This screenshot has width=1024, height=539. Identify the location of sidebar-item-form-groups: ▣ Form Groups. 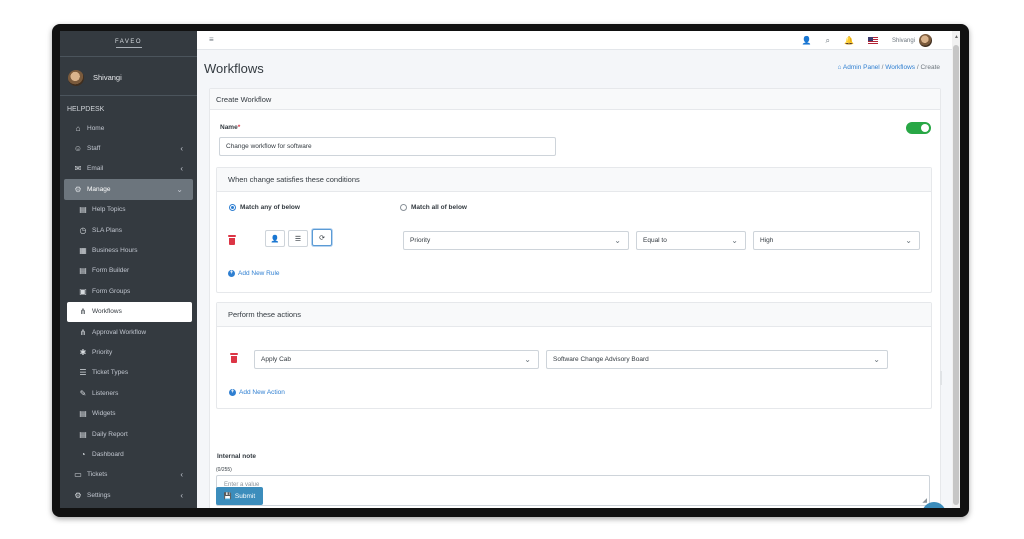
(128, 291).